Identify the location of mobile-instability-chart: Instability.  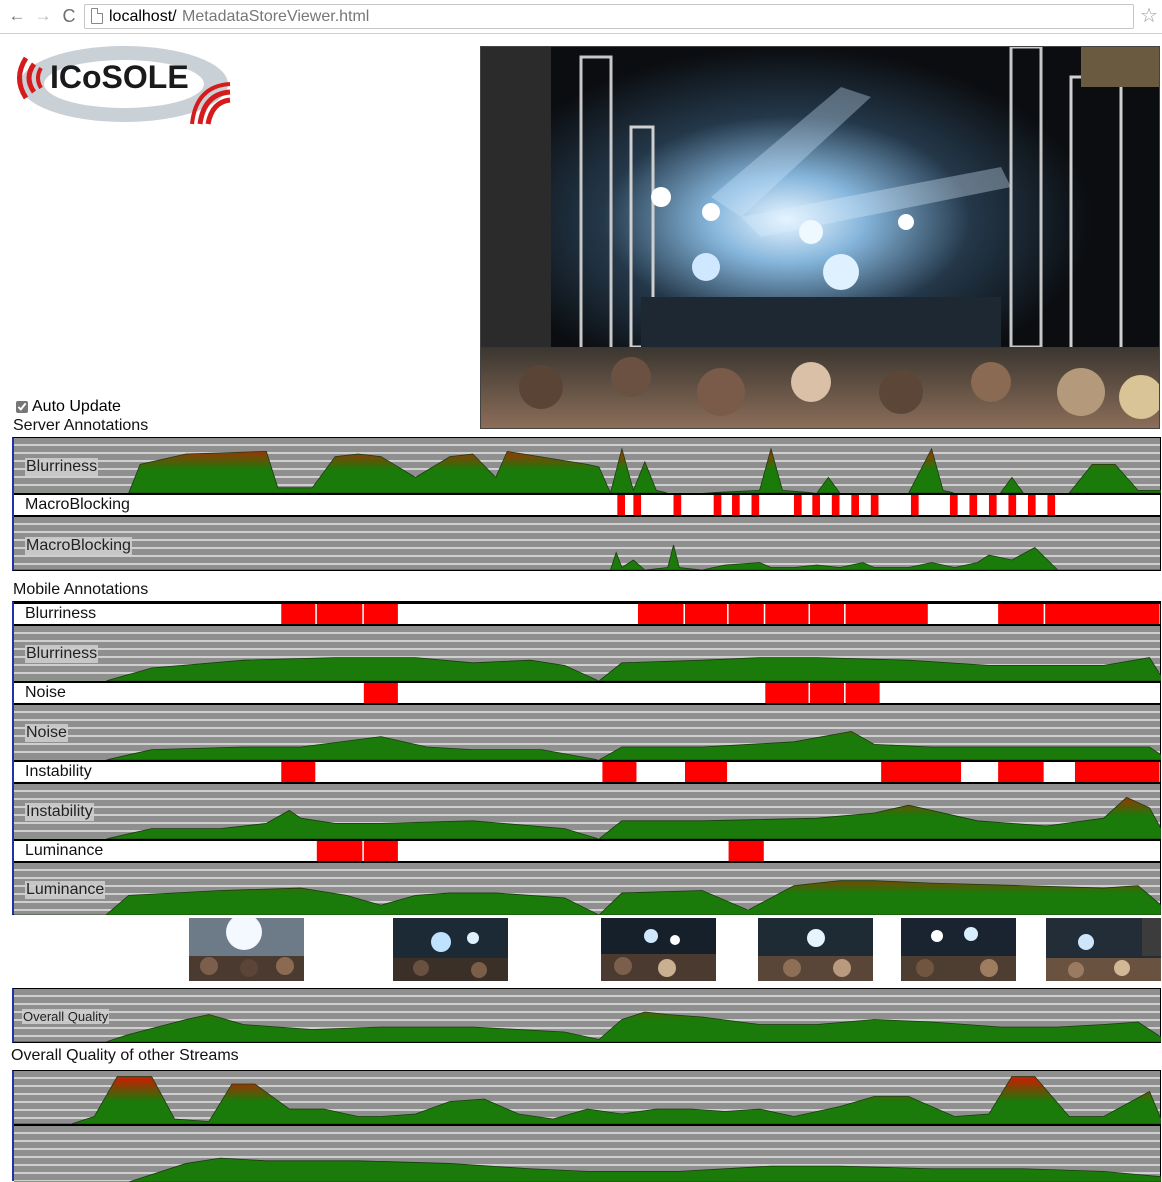
(587, 811).